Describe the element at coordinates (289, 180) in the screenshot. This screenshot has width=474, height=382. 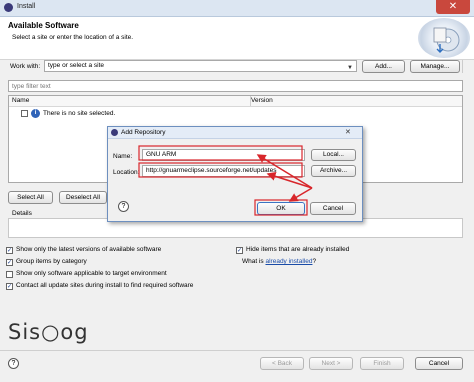
I see `arrow-to-location` at that location.